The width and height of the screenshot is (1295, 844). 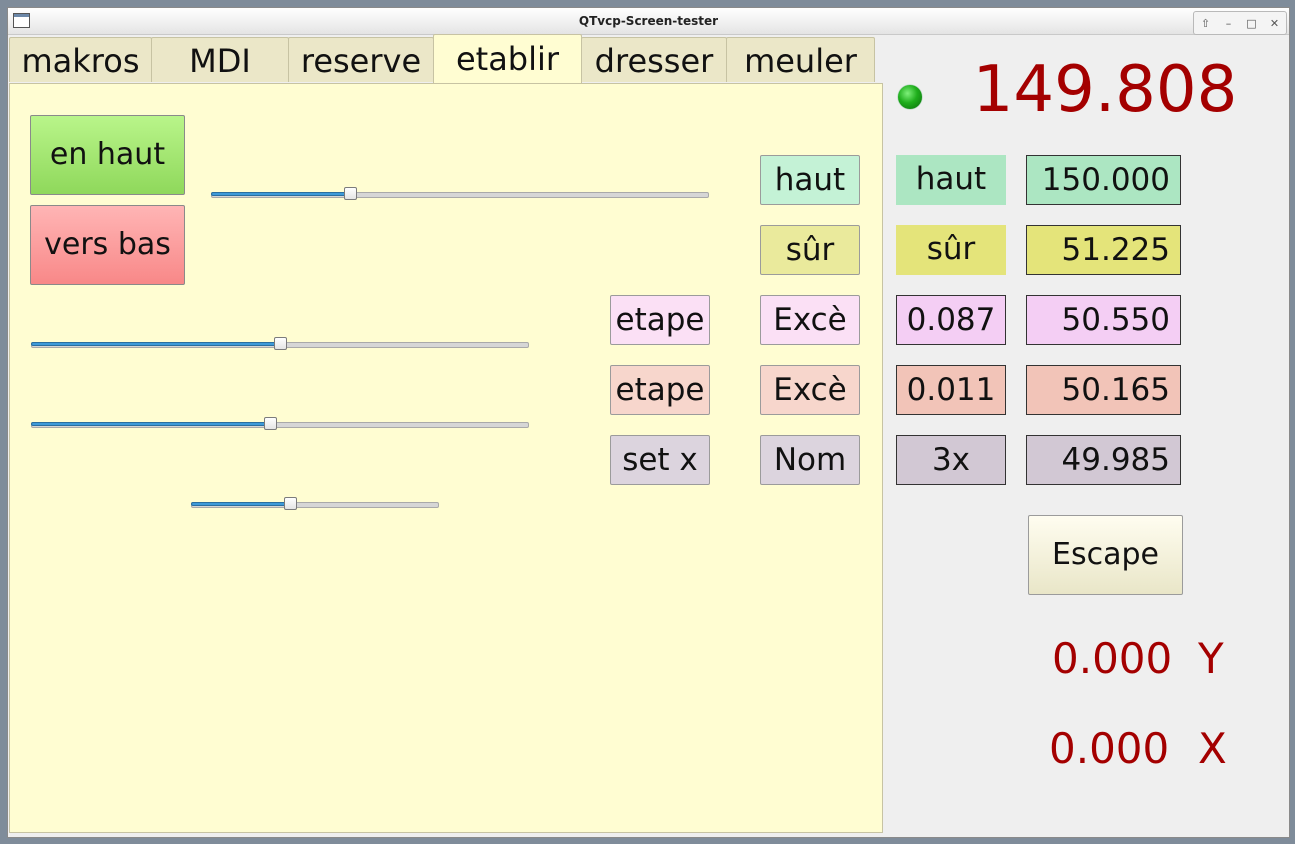 What do you see at coordinates (1103, 460) in the screenshot?
I see `nom-value: 49.985` at bounding box center [1103, 460].